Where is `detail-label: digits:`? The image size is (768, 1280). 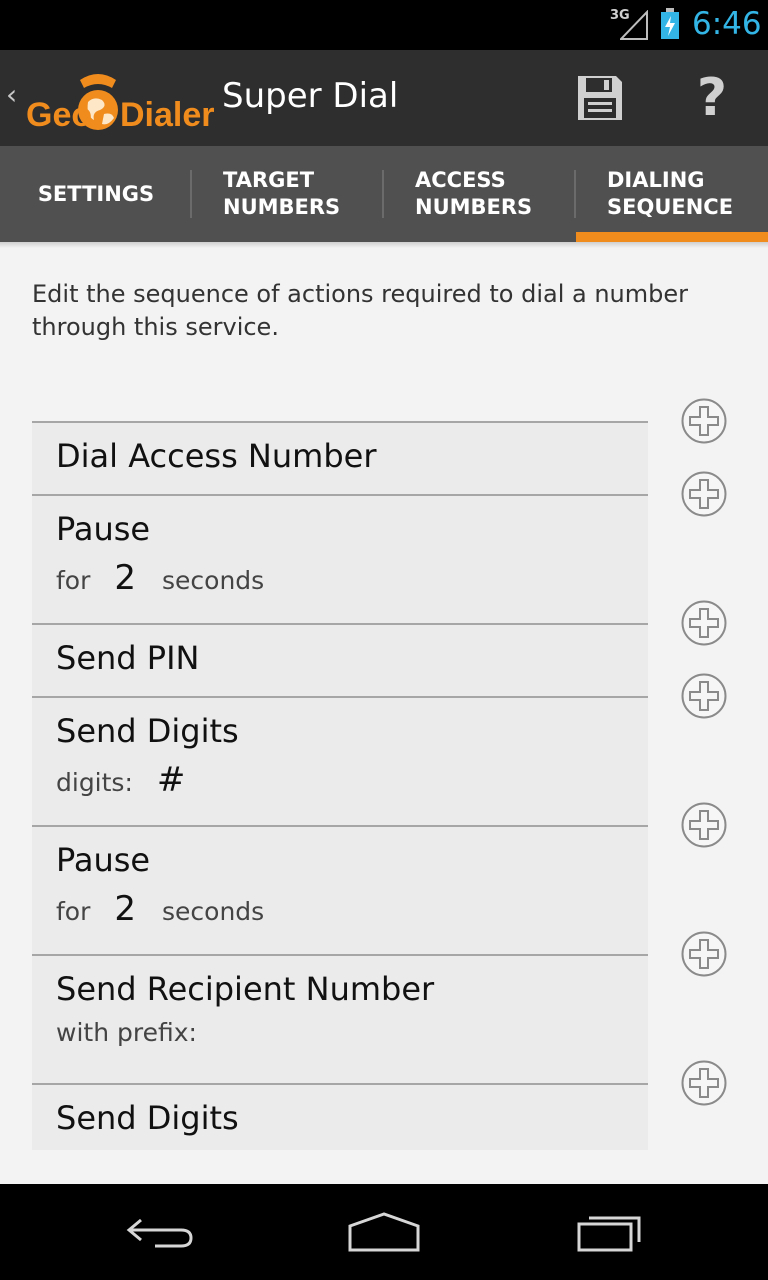
detail-label: digits: is located at coordinates (94, 782).